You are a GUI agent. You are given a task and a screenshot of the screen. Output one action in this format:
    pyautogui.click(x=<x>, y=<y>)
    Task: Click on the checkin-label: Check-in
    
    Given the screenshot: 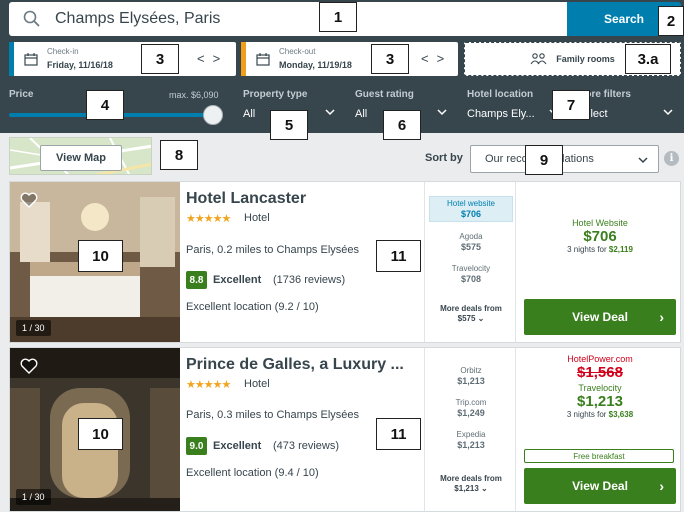 What is the action you would take?
    pyautogui.click(x=63, y=51)
    